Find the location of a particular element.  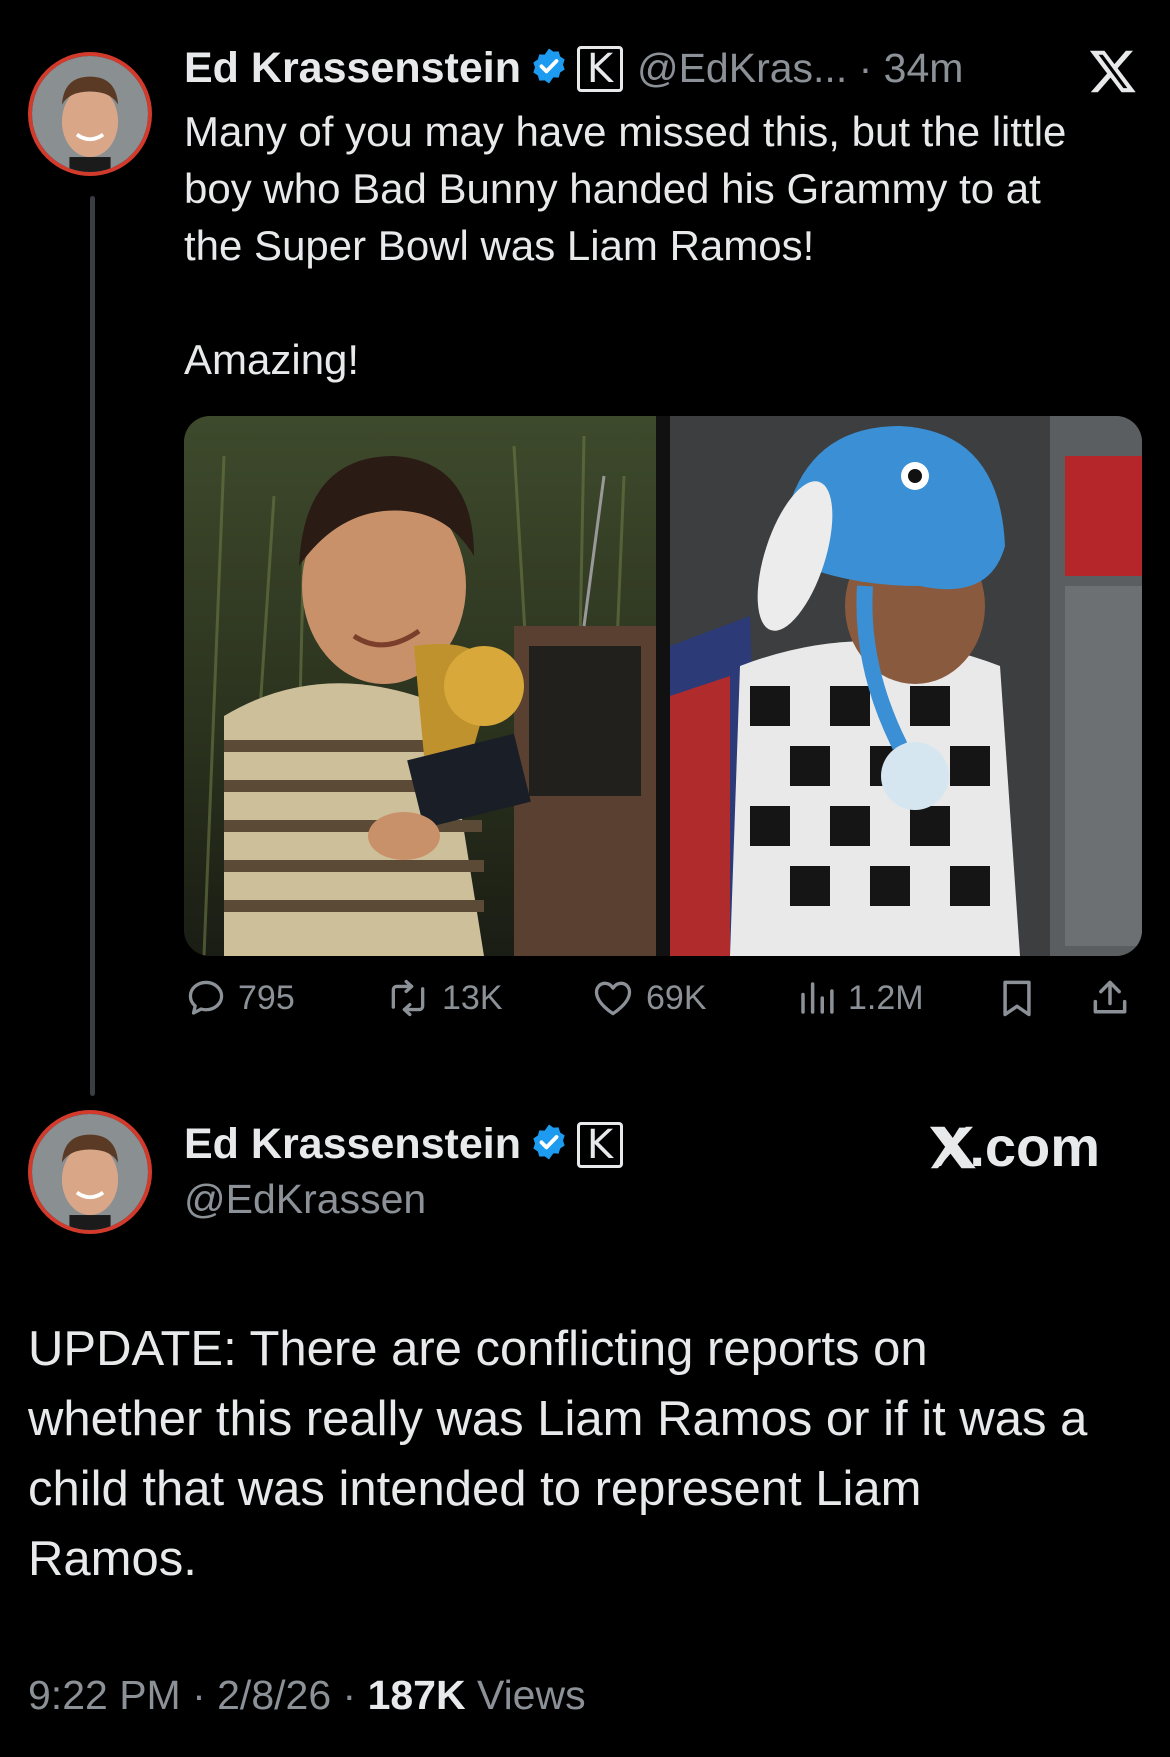

post-header: Ed Krassenstein K is located at coordinates (403, 1144).